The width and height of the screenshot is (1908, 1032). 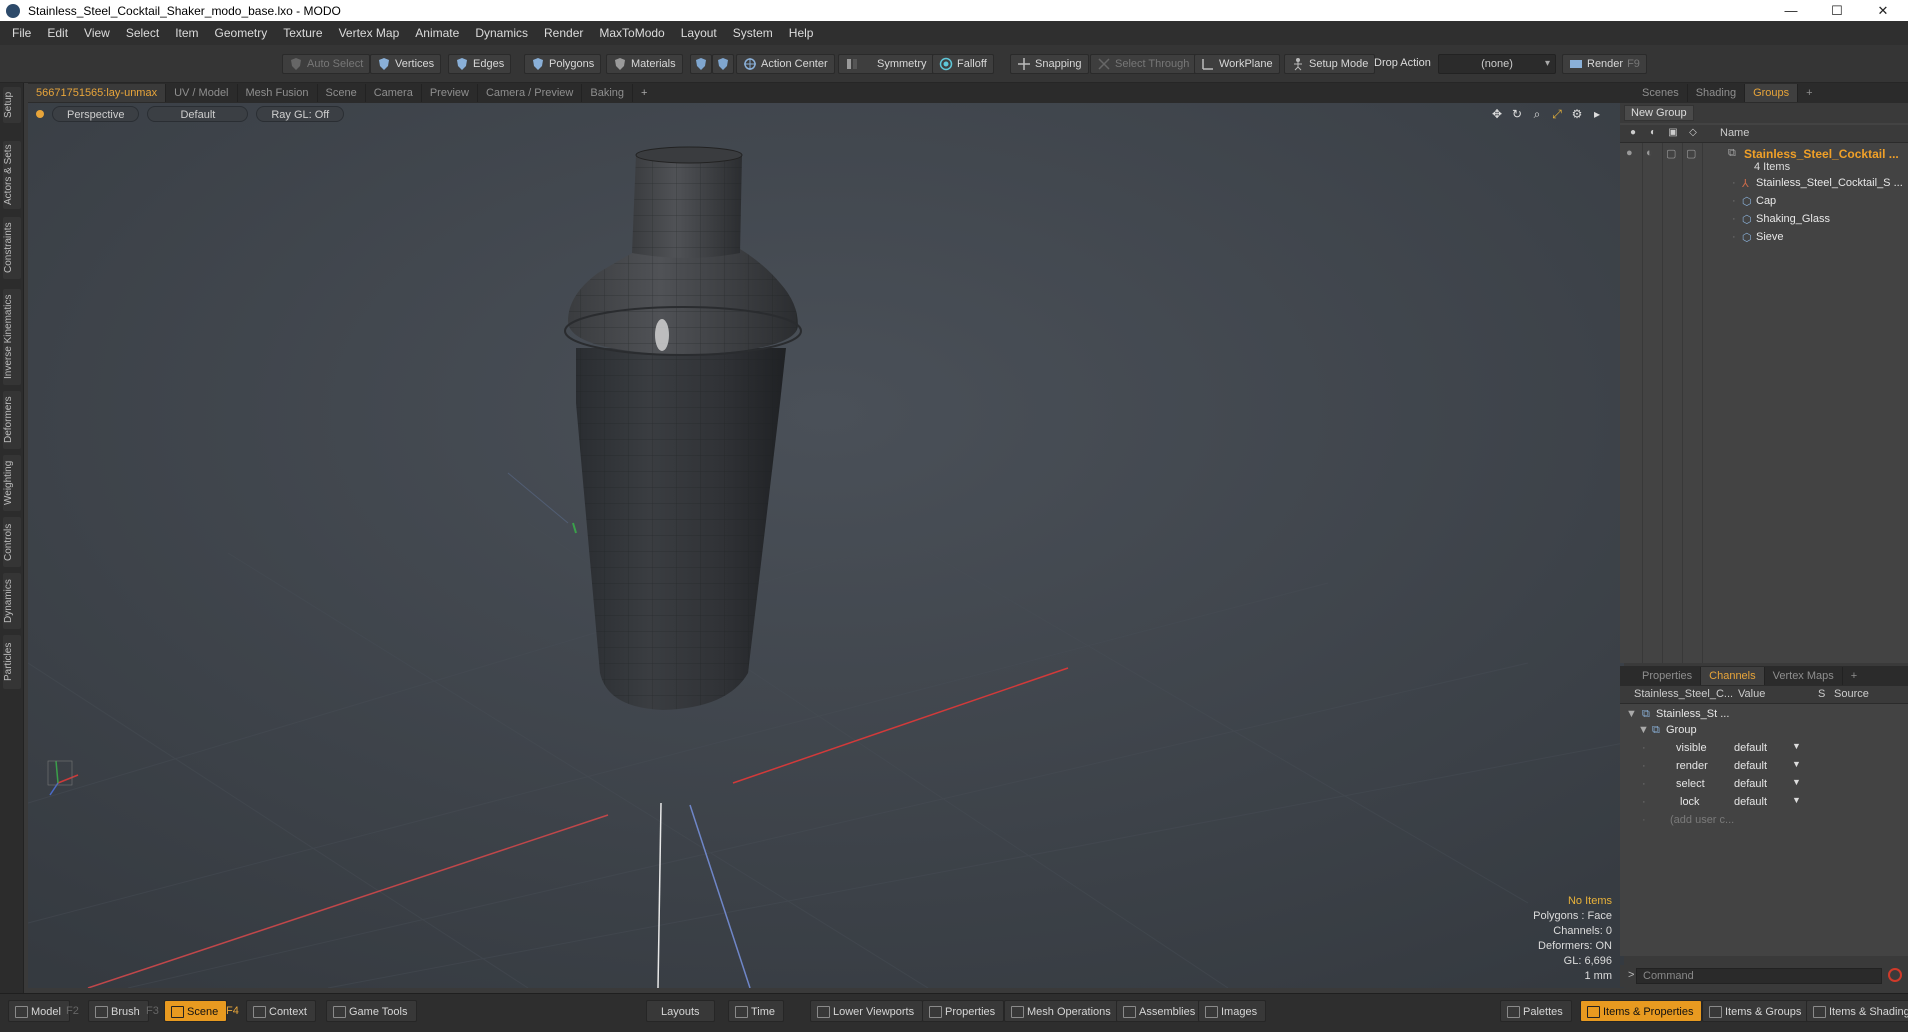 I want to click on tab-deformers: Deformers, so click(x=12, y=420).